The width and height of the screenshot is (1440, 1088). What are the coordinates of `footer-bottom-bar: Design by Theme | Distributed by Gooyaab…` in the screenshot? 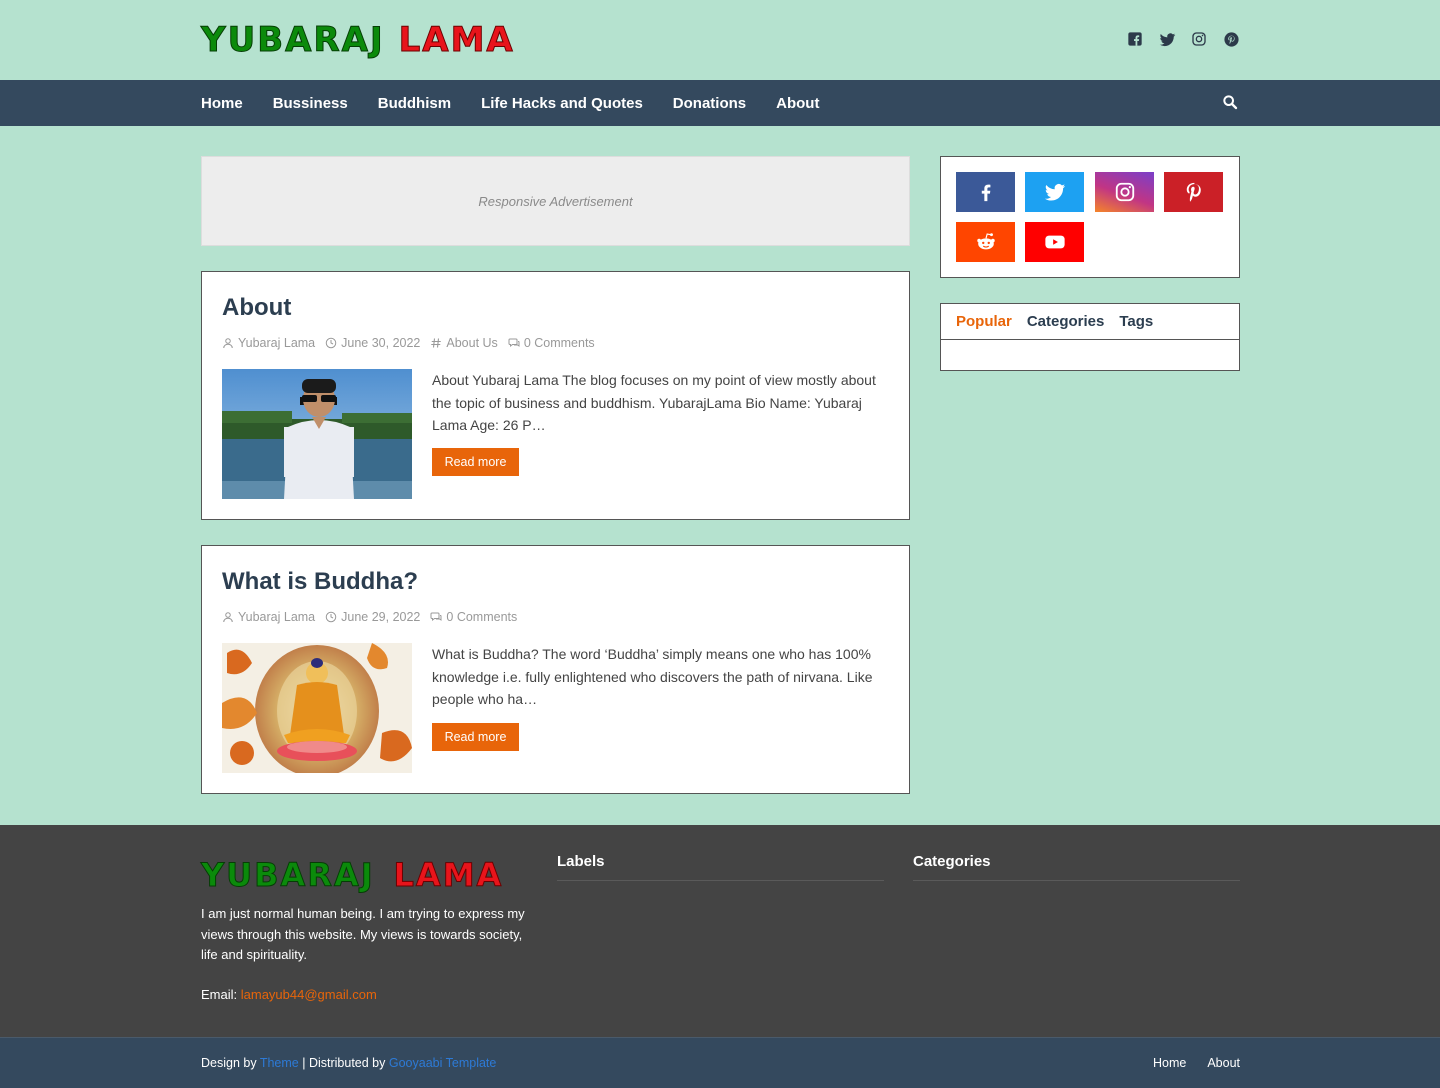 It's located at (720, 1062).